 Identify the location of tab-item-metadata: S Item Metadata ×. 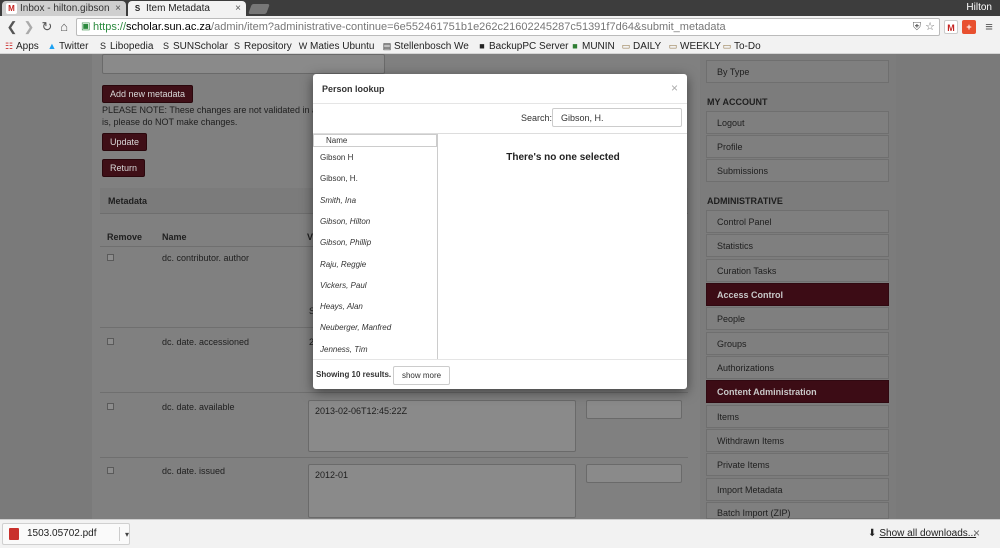
(187, 8).